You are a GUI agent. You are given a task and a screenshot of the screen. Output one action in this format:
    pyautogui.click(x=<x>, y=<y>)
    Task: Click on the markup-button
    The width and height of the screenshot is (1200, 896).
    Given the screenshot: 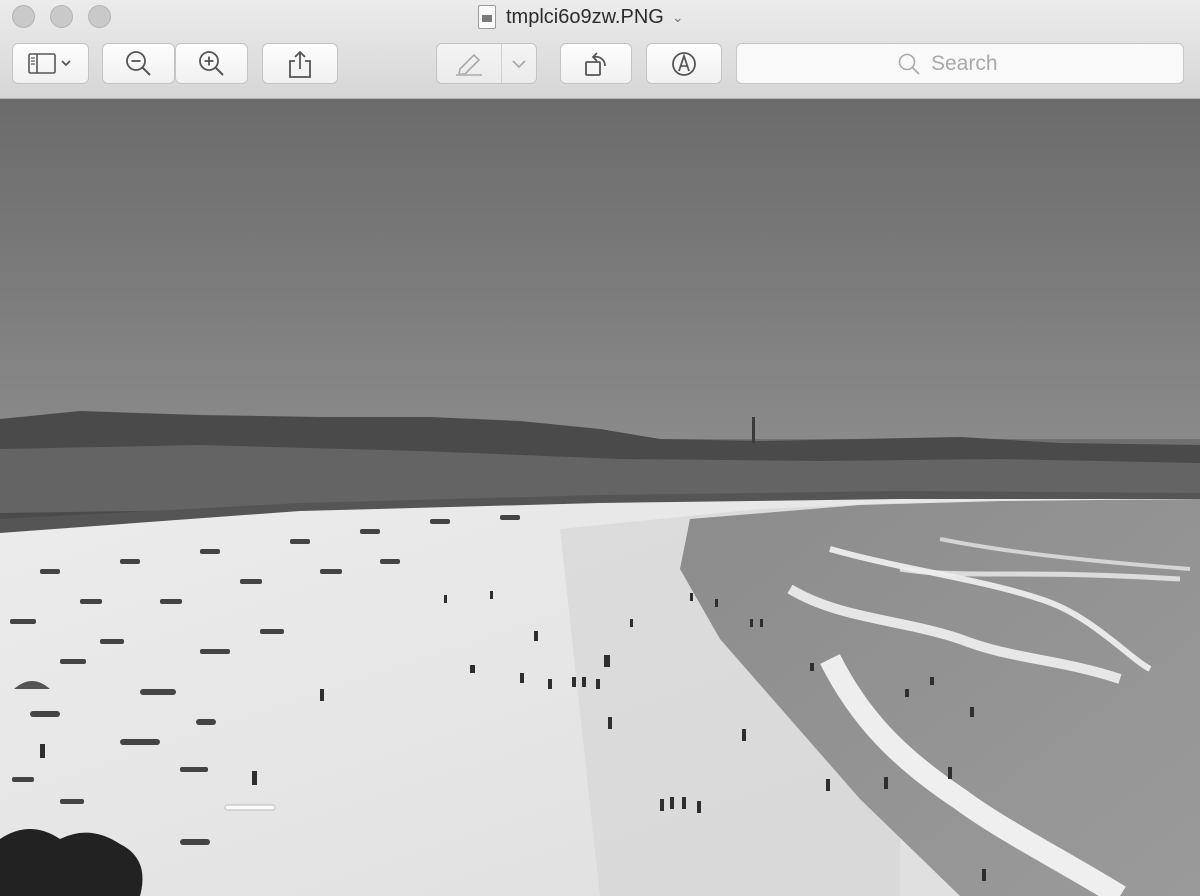 What is the action you would take?
    pyautogui.click(x=684, y=63)
    